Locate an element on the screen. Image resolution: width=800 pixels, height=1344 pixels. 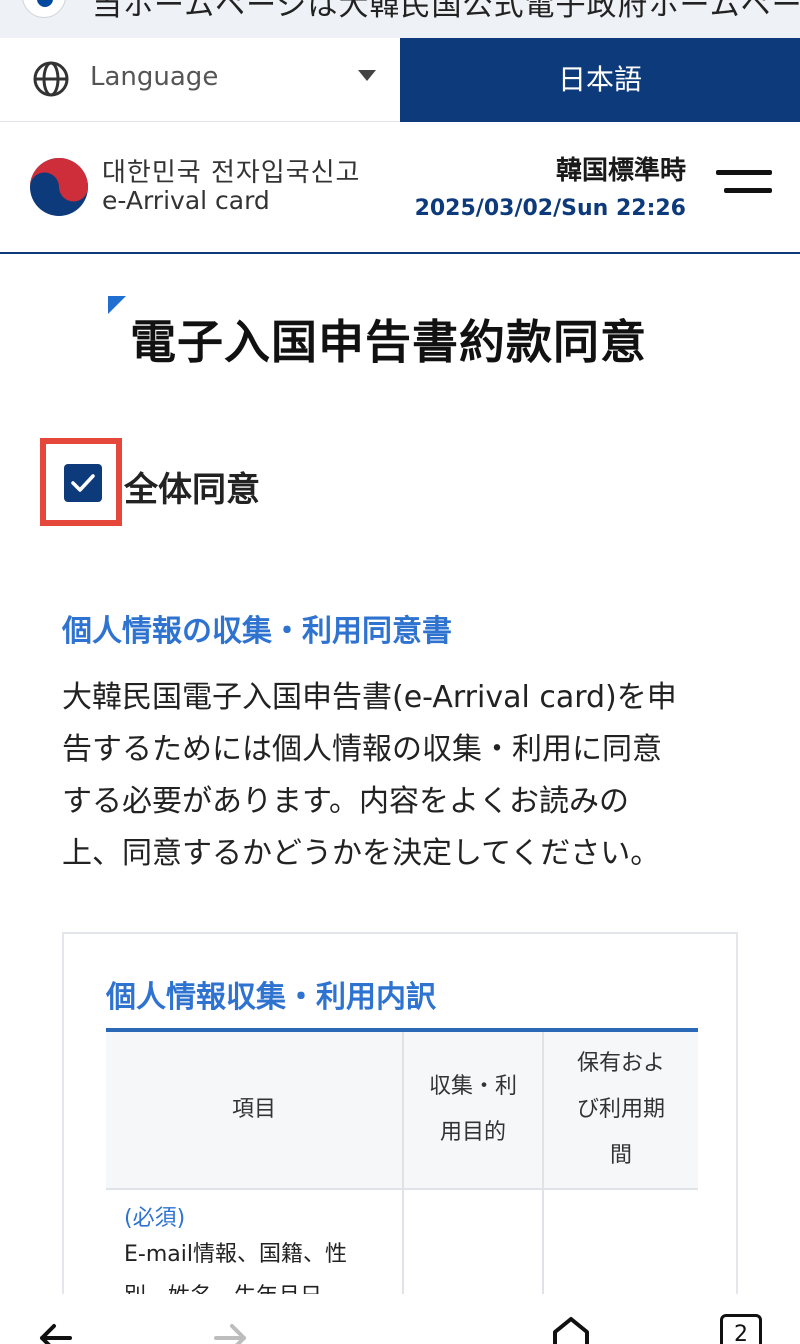
table-header-row: 項目 収集・利 用目的 保有およ び利用期 間 is located at coordinates (402, 1111).